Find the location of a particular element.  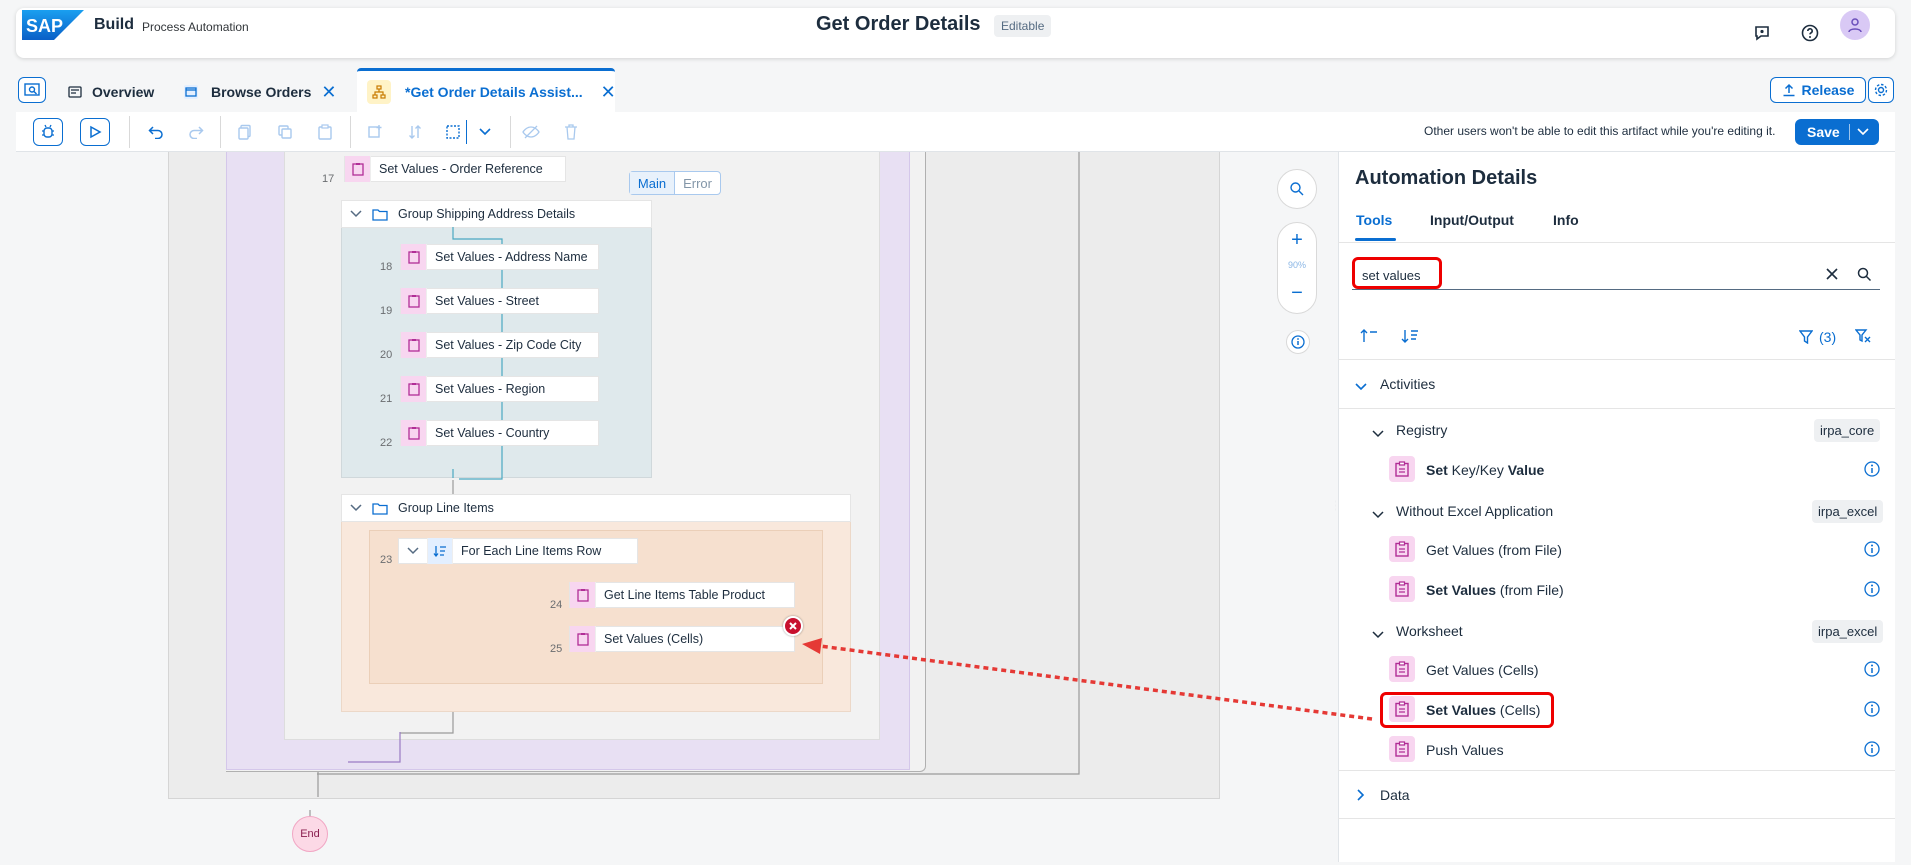

activity-set-values-file: Set Values (from File) is located at coordinates (1495, 590).